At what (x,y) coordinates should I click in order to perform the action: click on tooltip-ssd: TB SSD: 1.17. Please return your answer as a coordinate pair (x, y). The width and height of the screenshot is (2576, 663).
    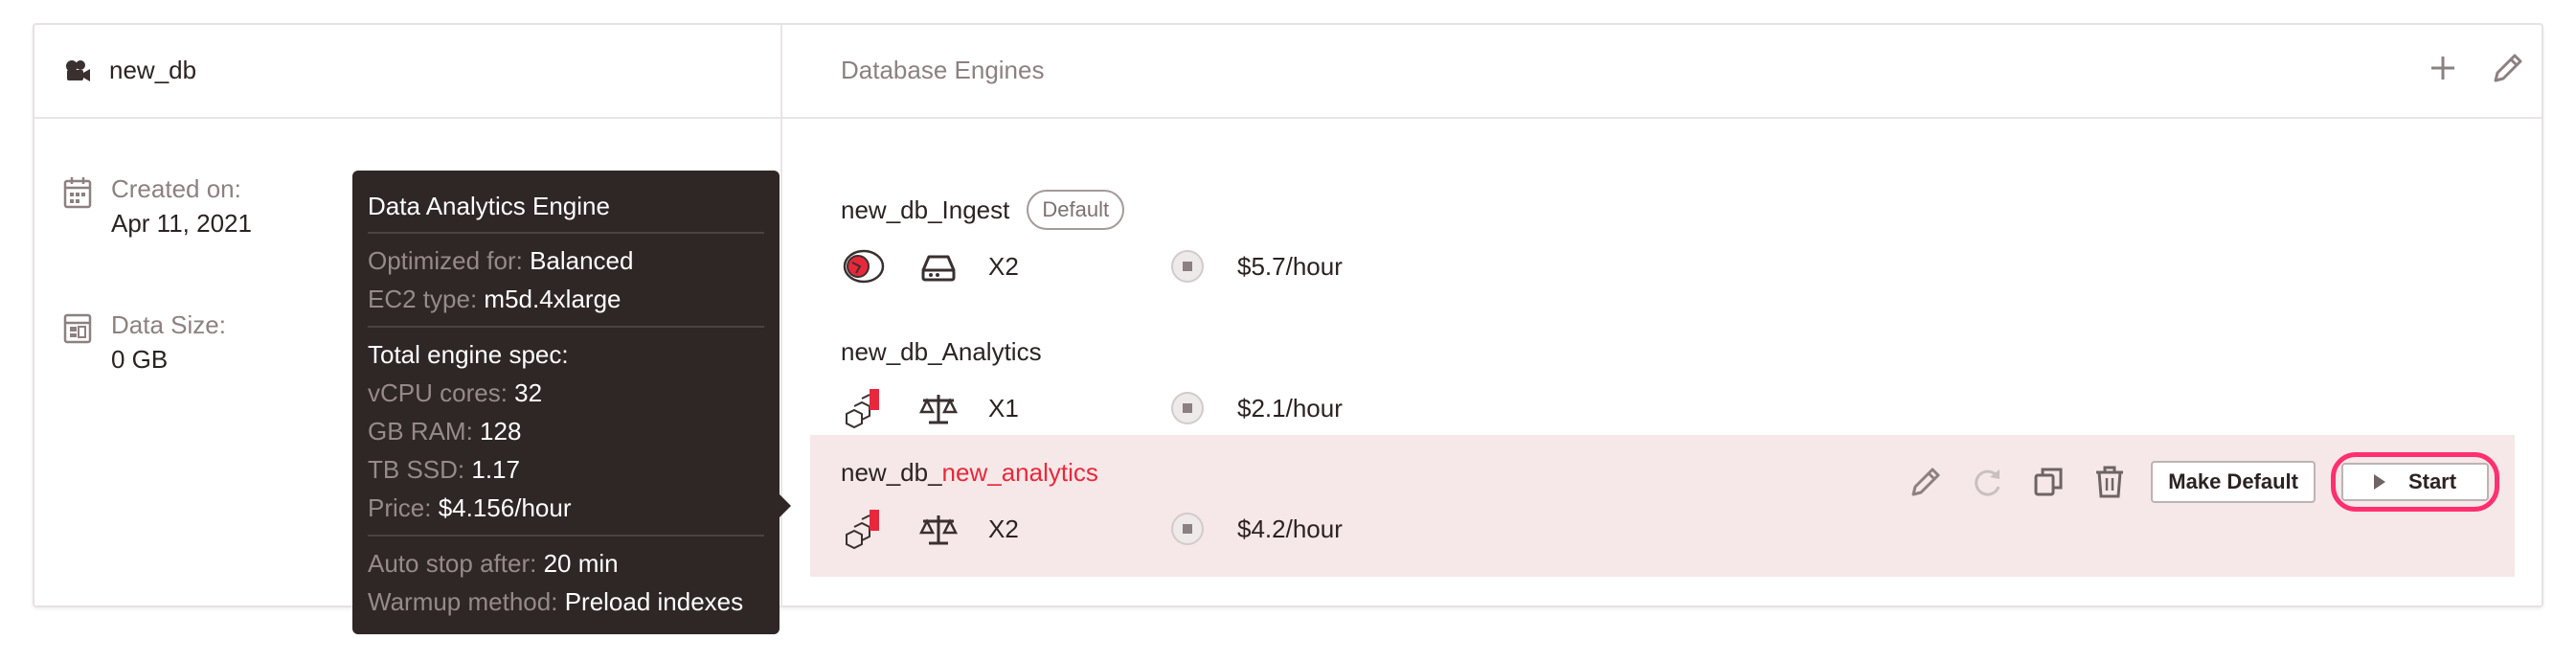
    Looking at the image, I should click on (444, 470).